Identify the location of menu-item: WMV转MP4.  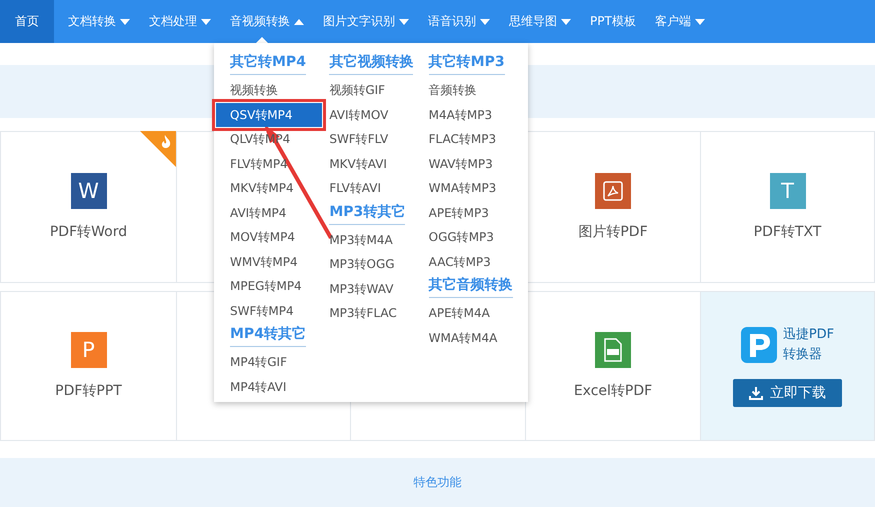
(280, 262).